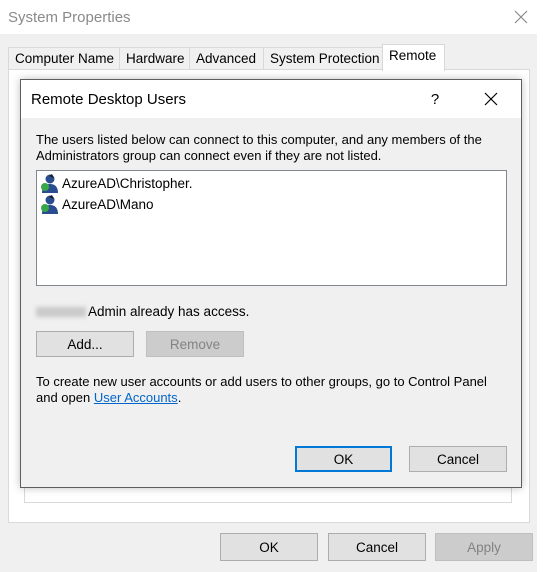  Describe the element at coordinates (435, 99) in the screenshot. I see `help-icon: ?` at that location.